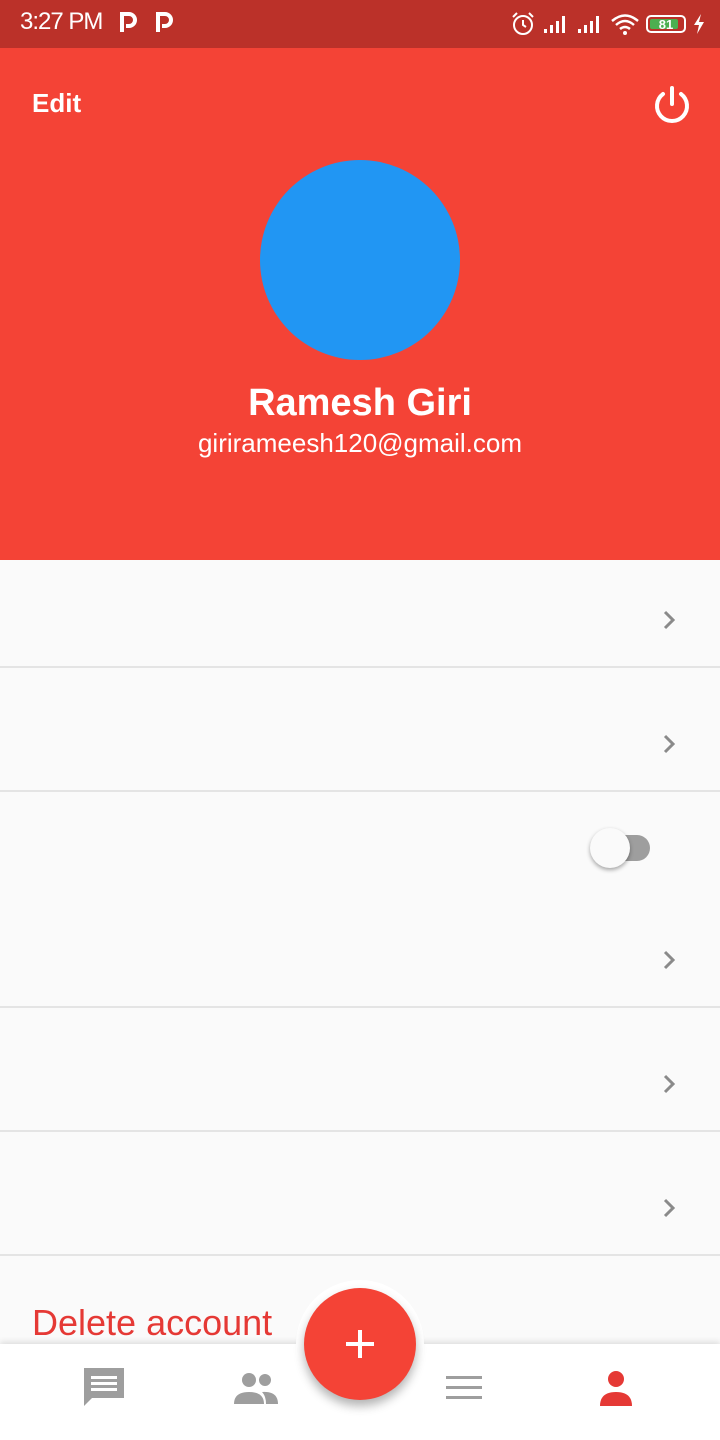 The height and width of the screenshot is (1440, 720). I want to click on alarm-icon, so click(523, 23).